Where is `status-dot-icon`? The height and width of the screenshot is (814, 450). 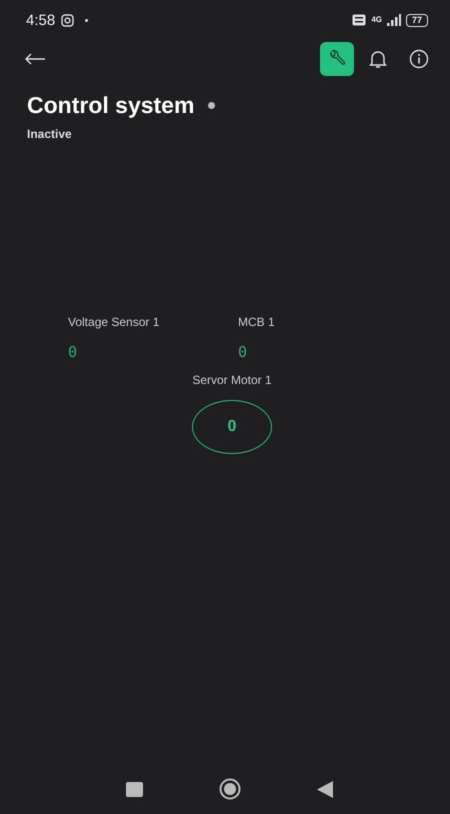
status-dot-icon is located at coordinates (212, 105).